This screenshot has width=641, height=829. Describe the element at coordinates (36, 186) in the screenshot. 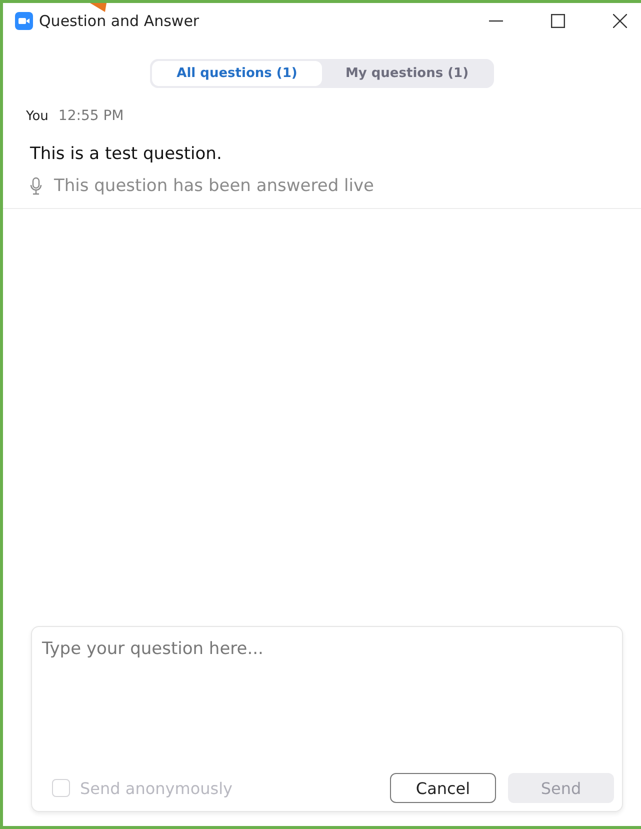

I see `microphone-icon` at that location.